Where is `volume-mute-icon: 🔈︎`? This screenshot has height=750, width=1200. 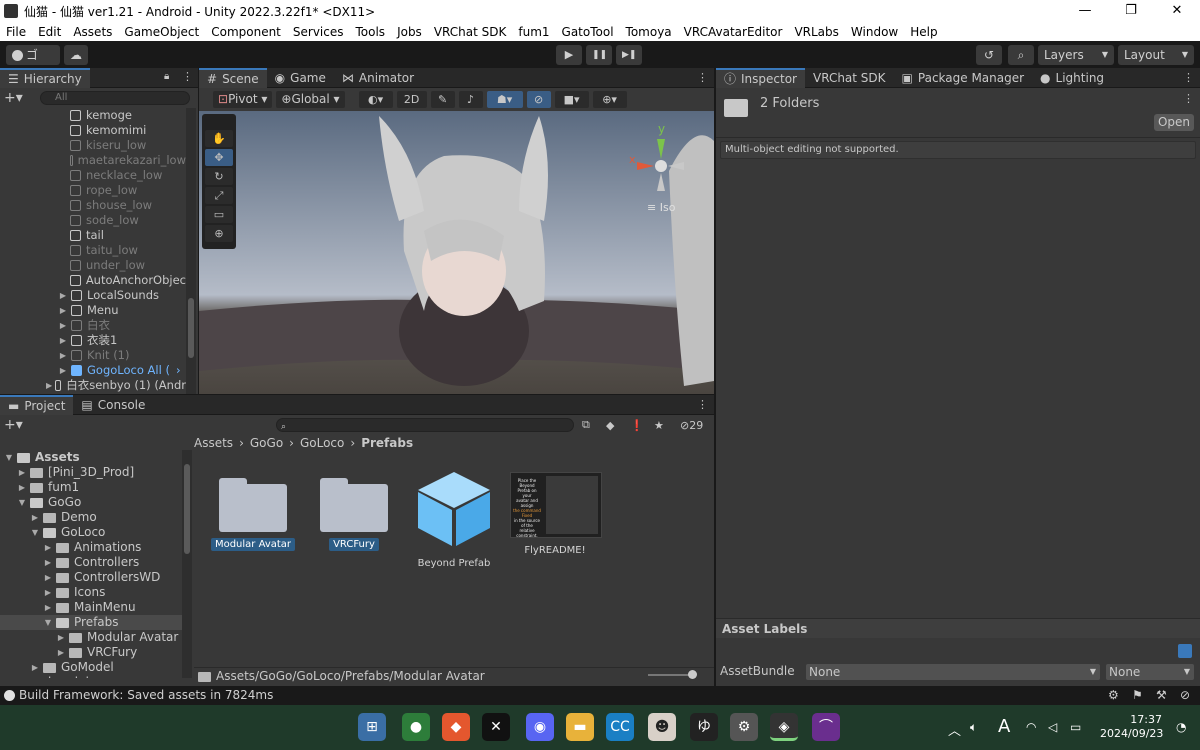
volume-mute-icon: 🔈︎ is located at coordinates (973, 727).